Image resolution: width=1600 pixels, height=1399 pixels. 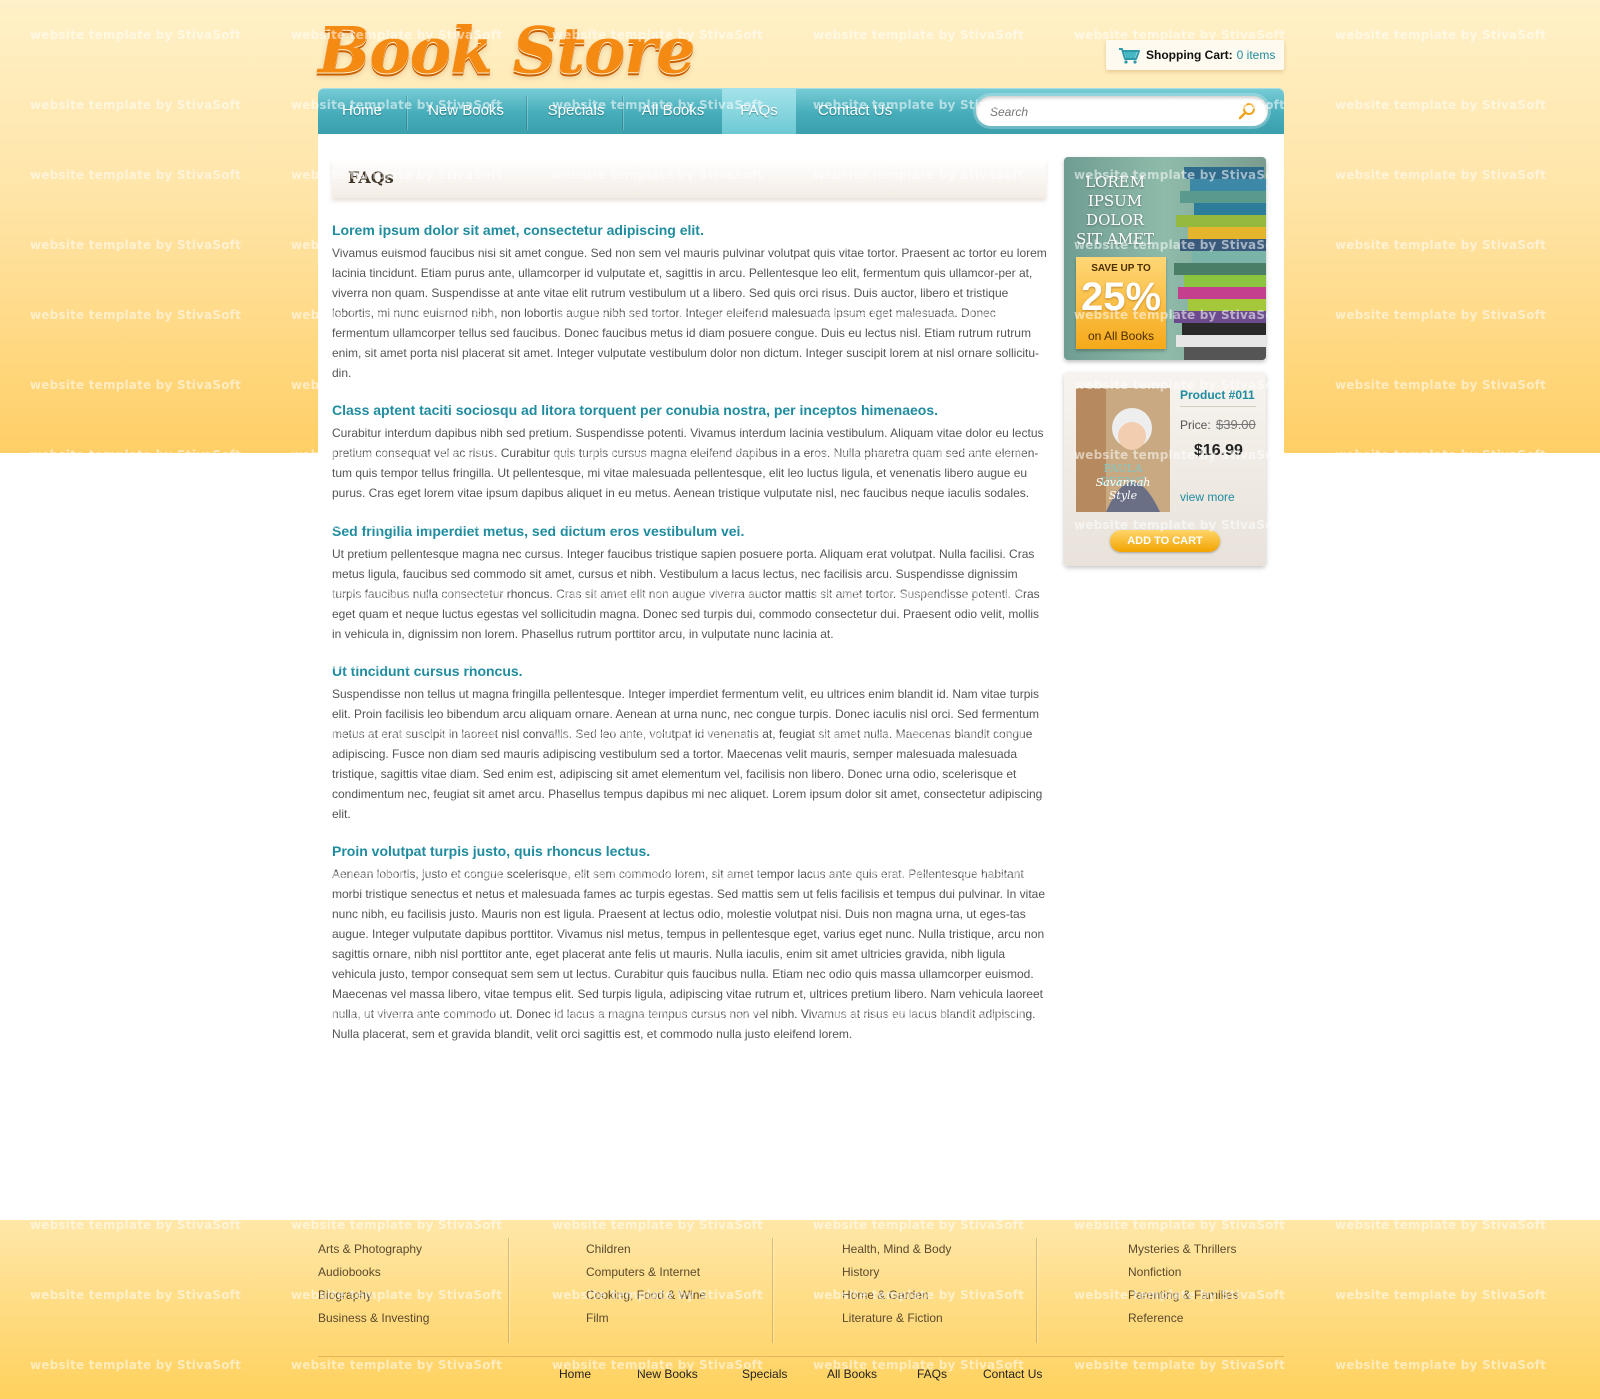 What do you see at coordinates (646, 1295) in the screenshot?
I see `footer-link: Cooking, Food & Wine` at bounding box center [646, 1295].